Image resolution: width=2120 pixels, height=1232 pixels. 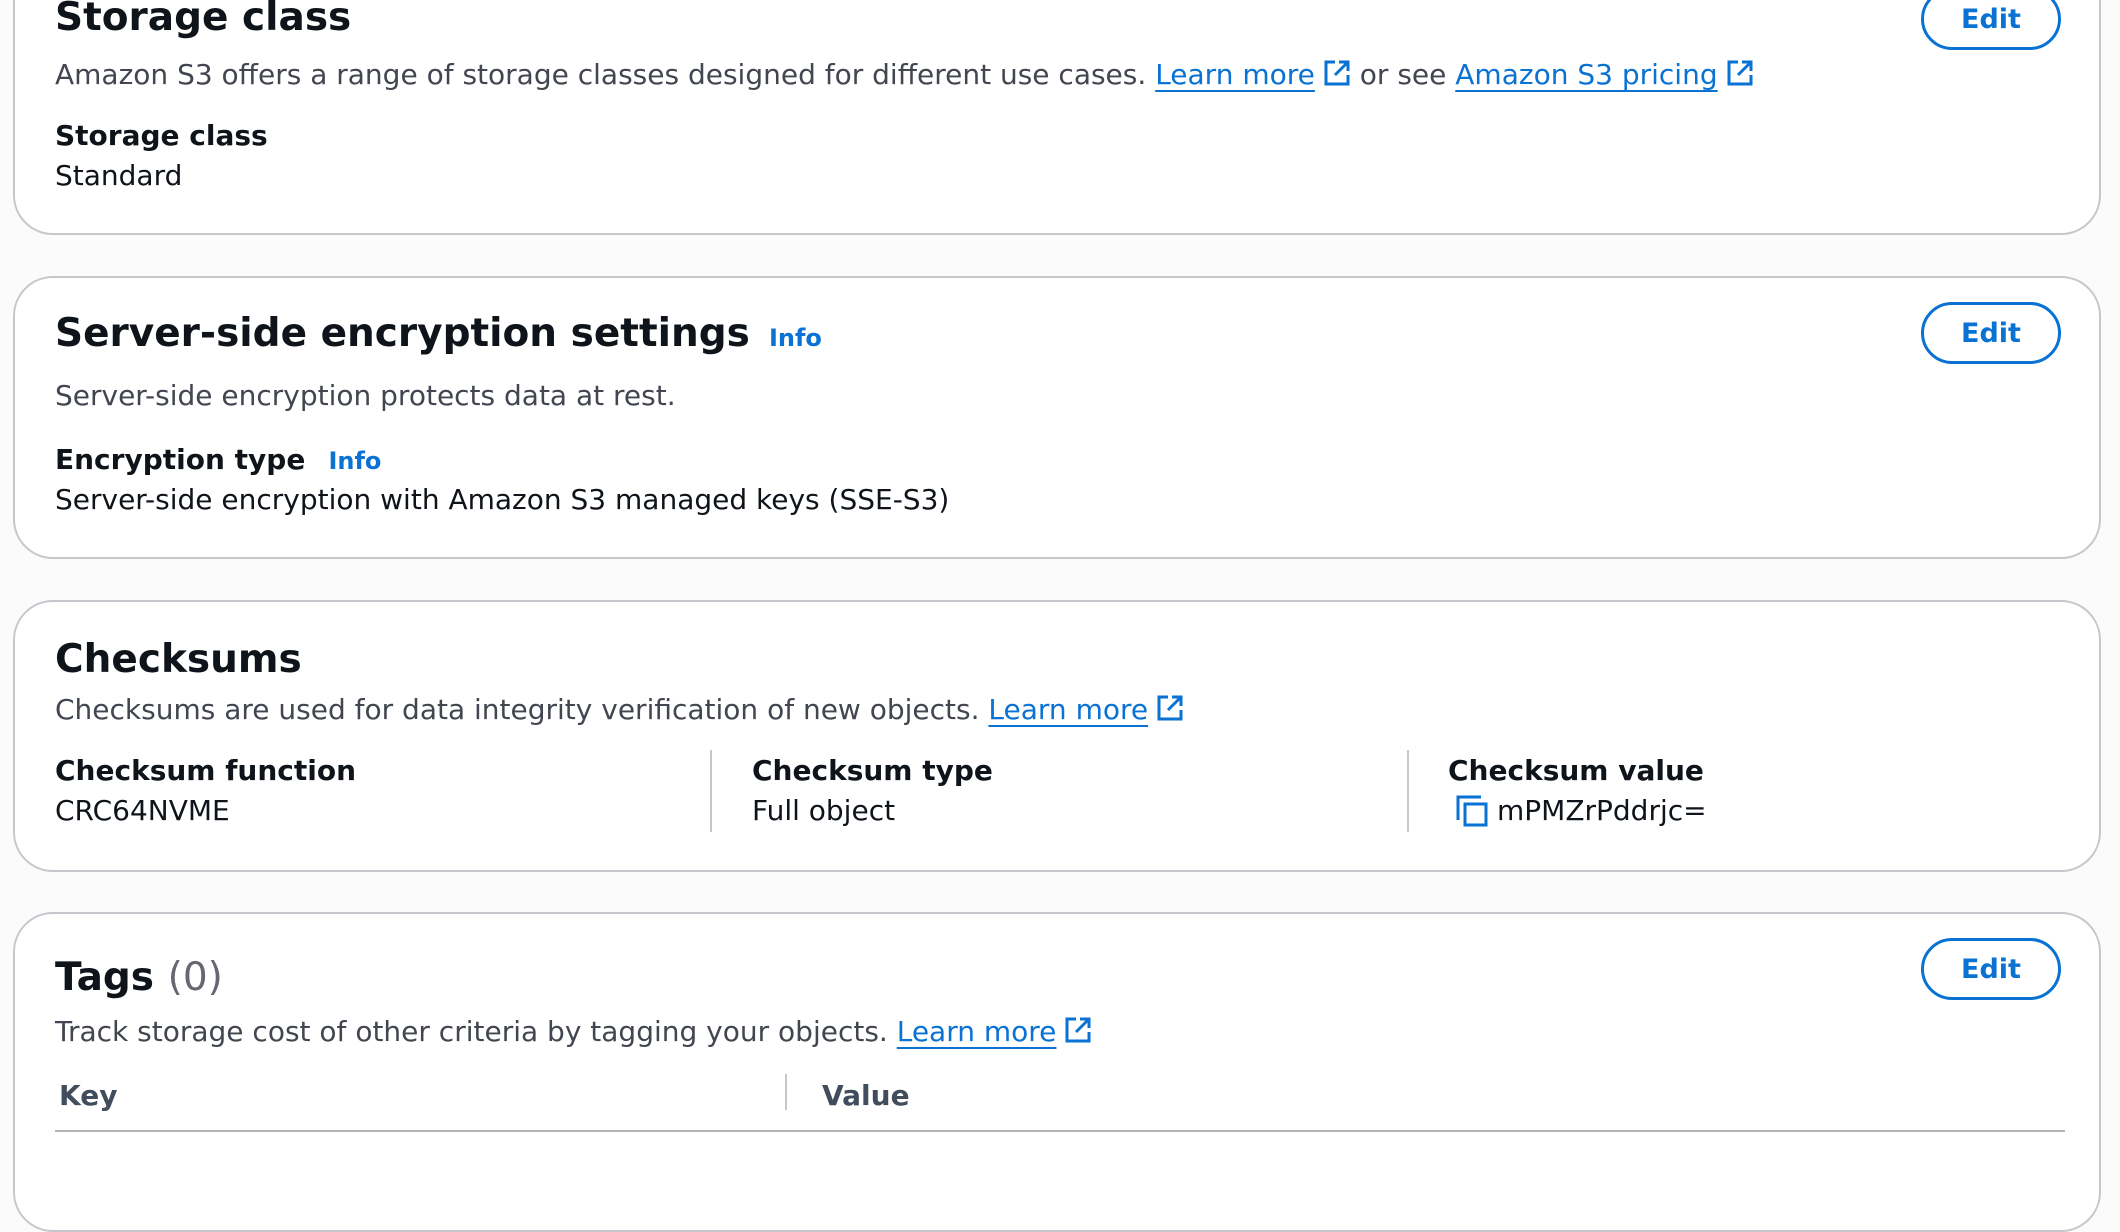 I want to click on tags-title-row: Tags (0), so click(x=139, y=977).